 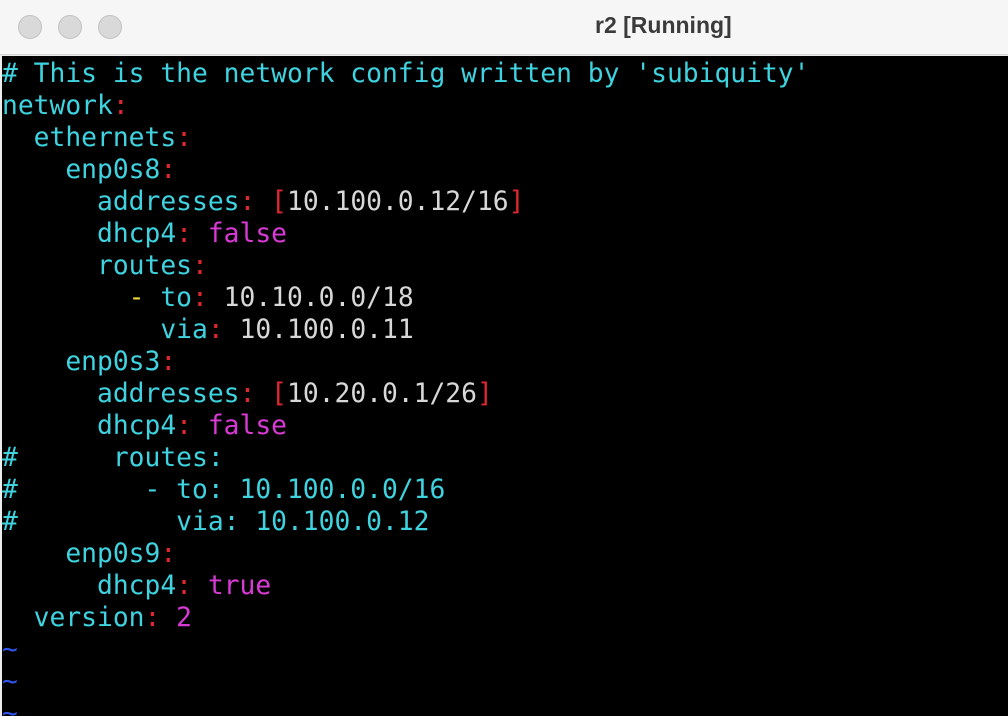 I want to click on editor-line: # - to: 10.100.0.0/16, so click(x=223, y=490).